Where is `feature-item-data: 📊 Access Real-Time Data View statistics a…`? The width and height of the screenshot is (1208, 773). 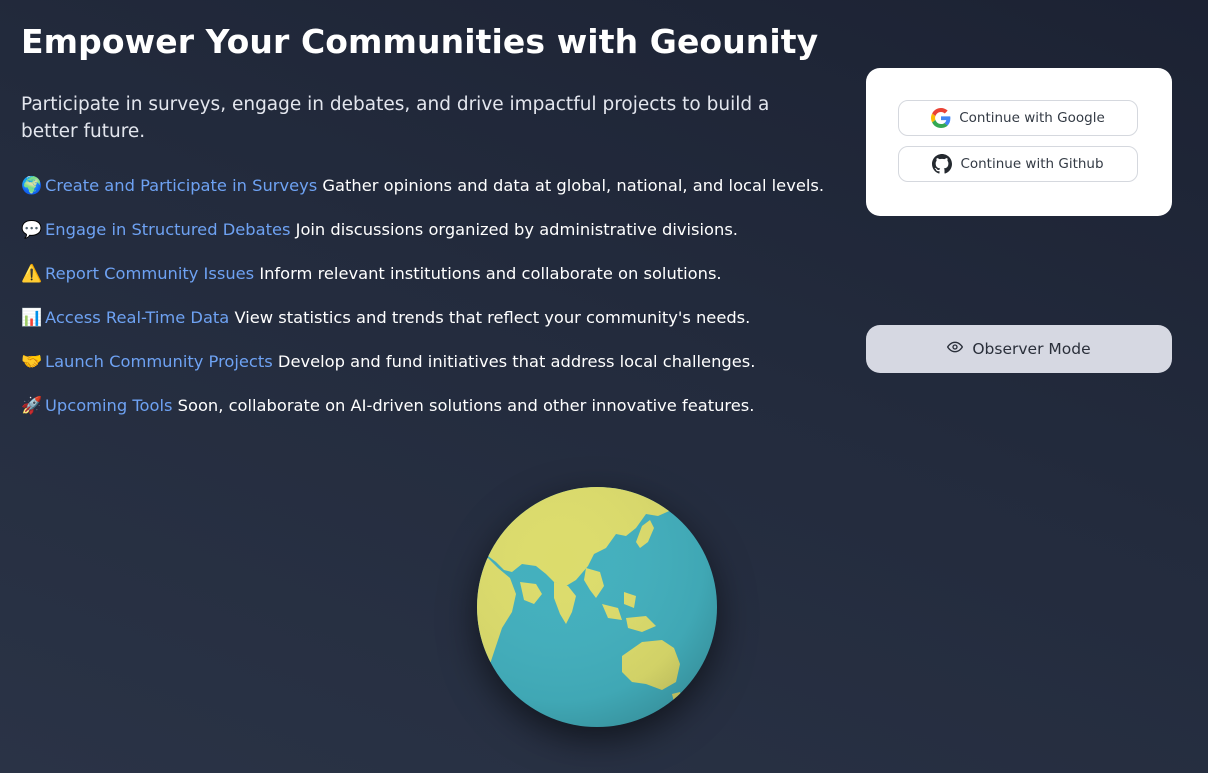
feature-item-data: 📊 Access Real-Time Data View statistics a… is located at coordinates (431, 326).